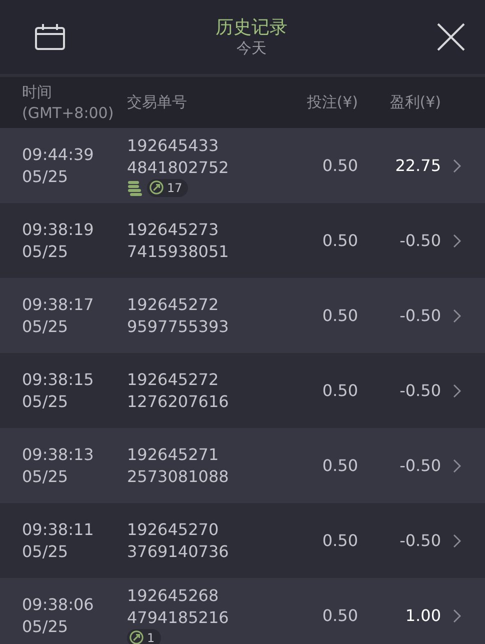  What do you see at coordinates (417, 165) in the screenshot?
I see `profit-cell-text: 22.75` at bounding box center [417, 165].